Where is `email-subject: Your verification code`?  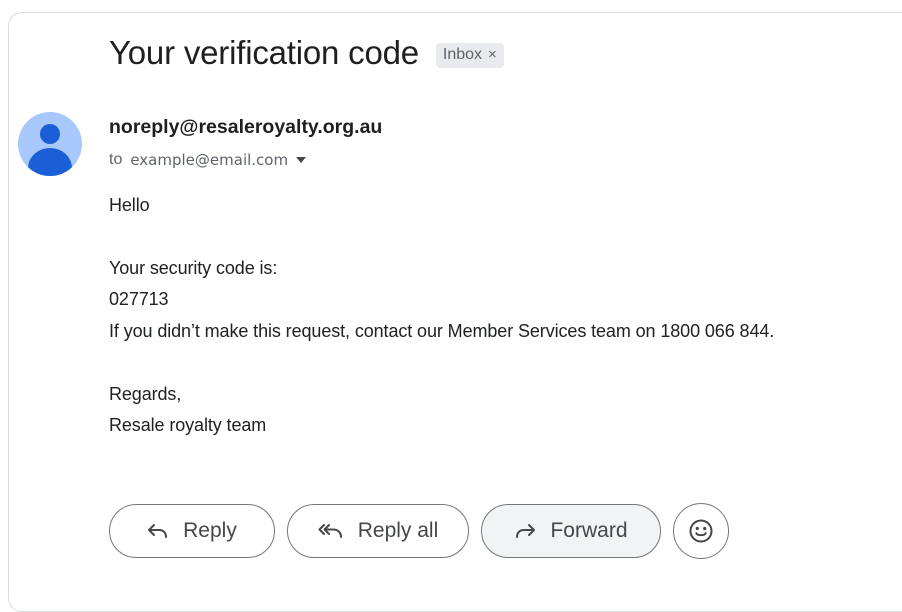 email-subject: Your verification code is located at coordinates (264, 52).